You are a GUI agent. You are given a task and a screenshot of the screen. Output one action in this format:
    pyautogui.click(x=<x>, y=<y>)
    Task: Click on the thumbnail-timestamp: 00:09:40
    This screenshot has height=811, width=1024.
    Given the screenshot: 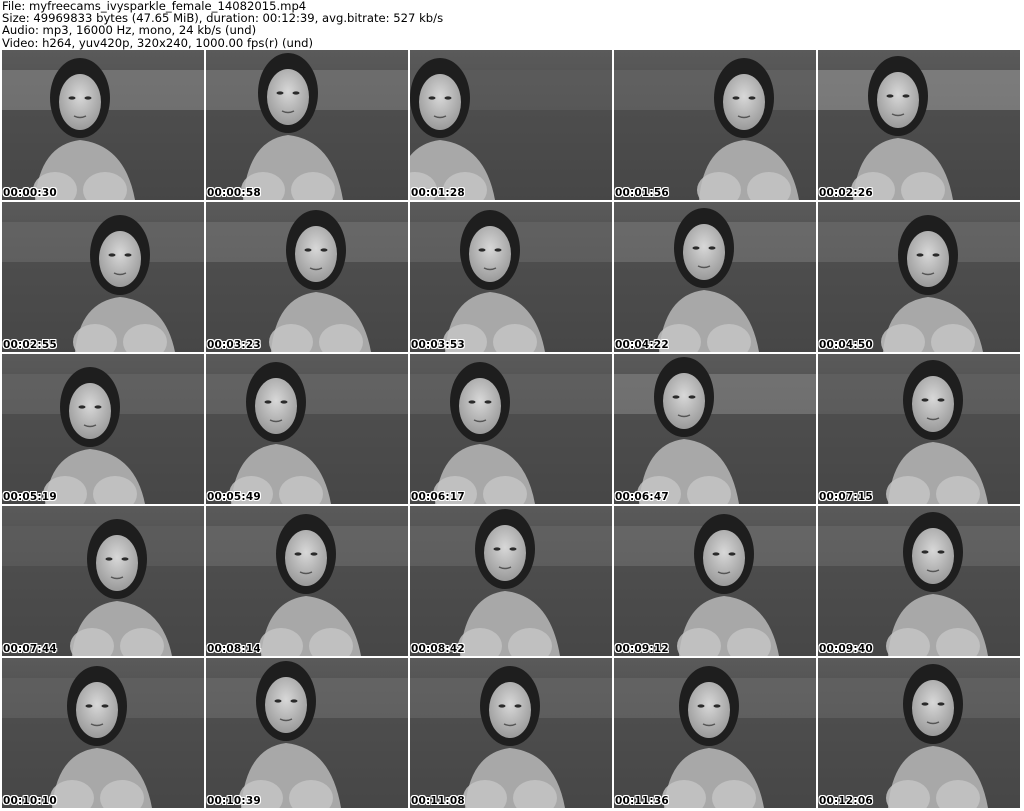 What is the action you would take?
    pyautogui.click(x=846, y=649)
    